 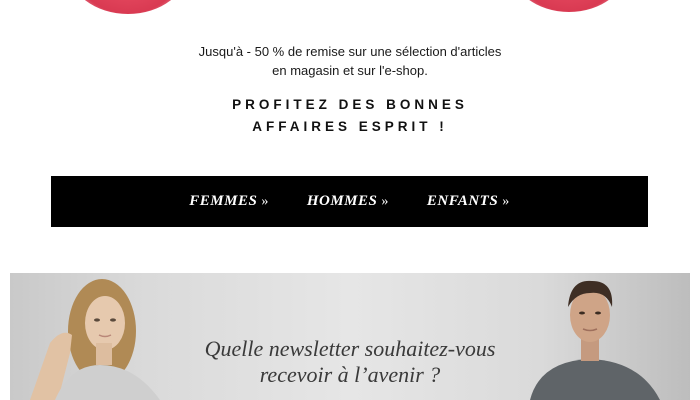 What do you see at coordinates (462, 201) in the screenshot?
I see `nav-link-enfants-label: ENFANTS` at bounding box center [462, 201].